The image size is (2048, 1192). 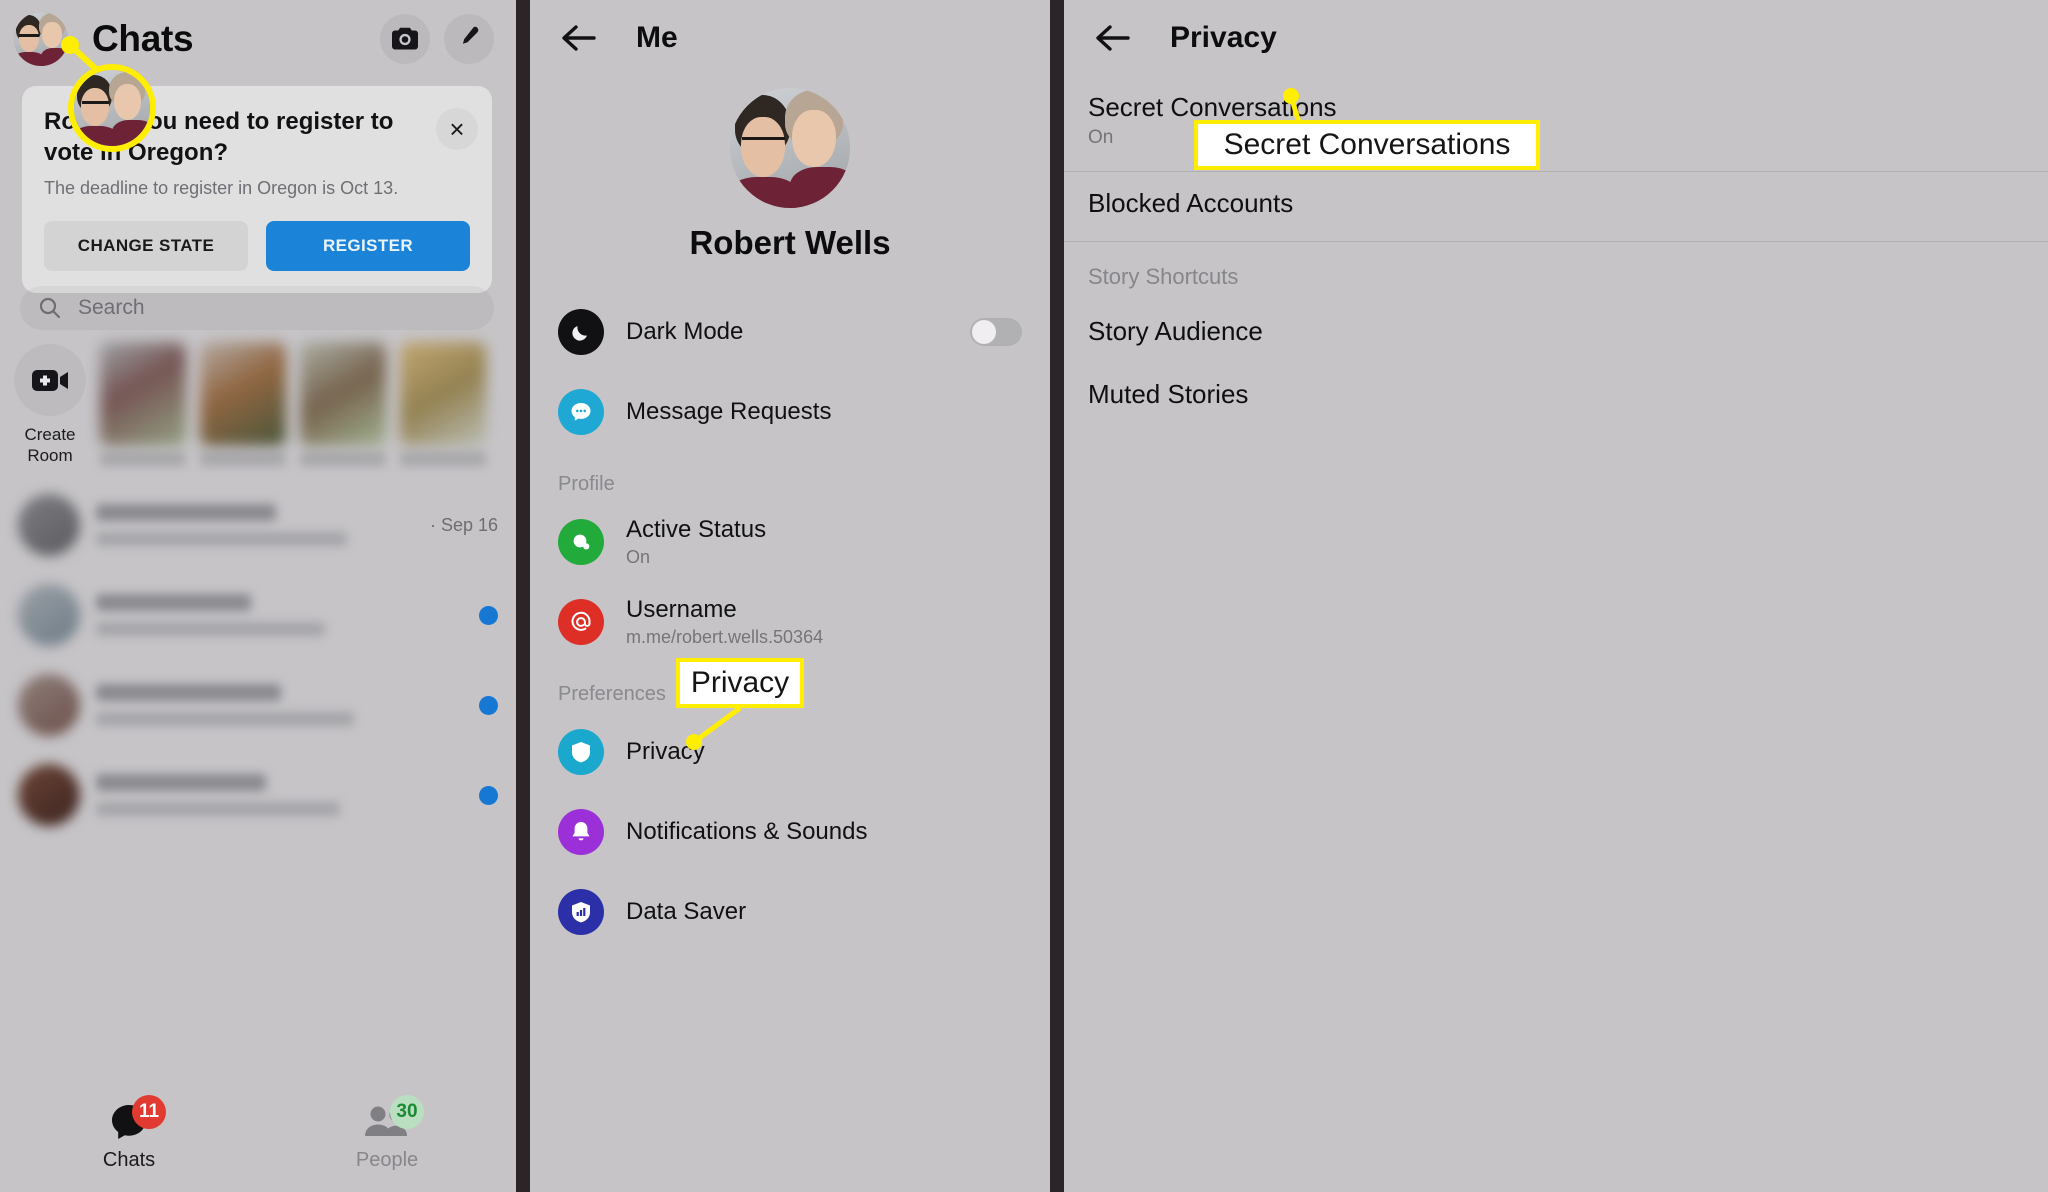 What do you see at coordinates (1367, 145) in the screenshot?
I see `callout-secret-conversations: Secret Conversations` at bounding box center [1367, 145].